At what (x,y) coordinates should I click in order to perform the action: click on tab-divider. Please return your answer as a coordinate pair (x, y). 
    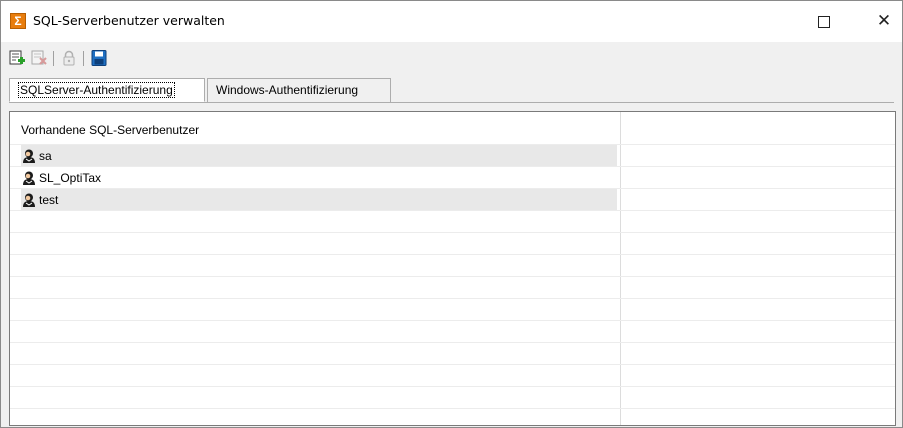
    Looking at the image, I should click on (451, 102).